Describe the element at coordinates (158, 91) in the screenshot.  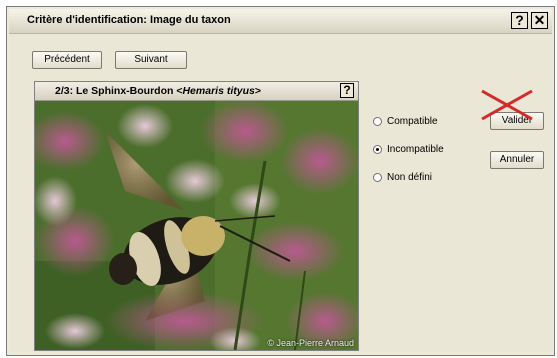
I see `panel-title: 2/3: Le Sphinx-Bourdon <Hemaris tityus>` at that location.